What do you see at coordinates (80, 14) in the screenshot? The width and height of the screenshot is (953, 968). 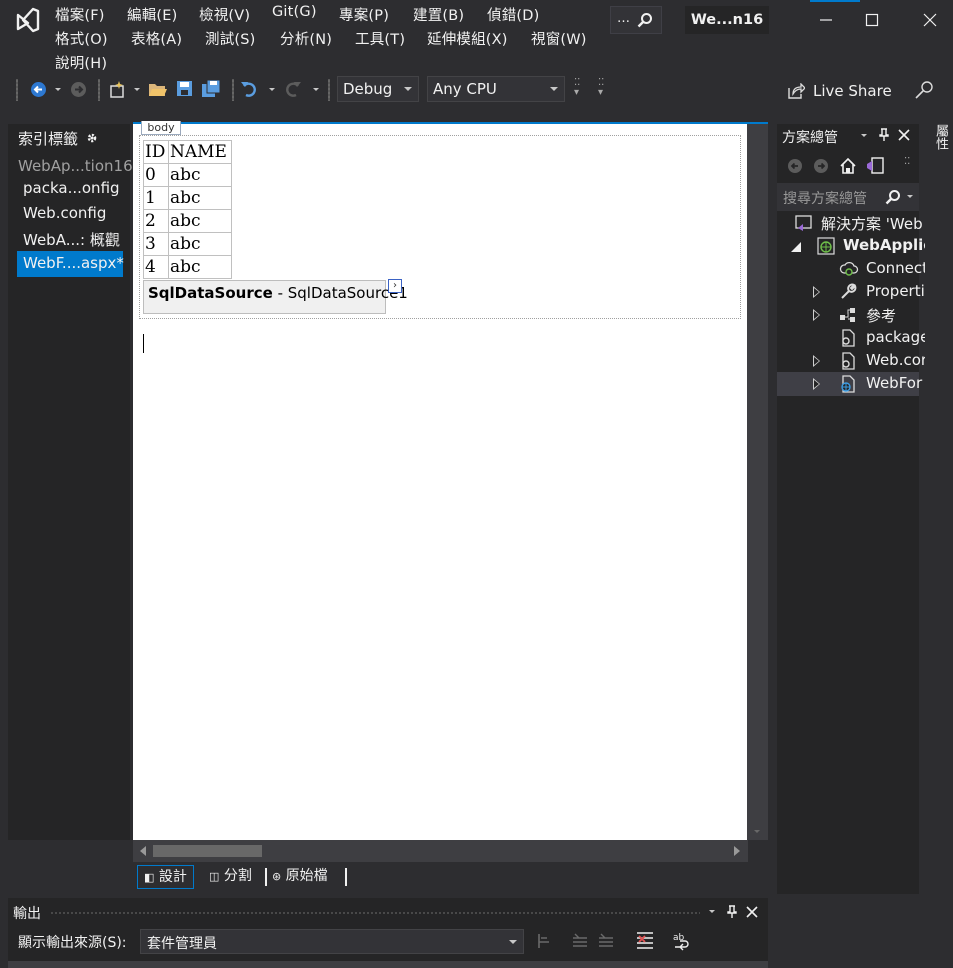 I see `menu-file: 檔案(F)` at bounding box center [80, 14].